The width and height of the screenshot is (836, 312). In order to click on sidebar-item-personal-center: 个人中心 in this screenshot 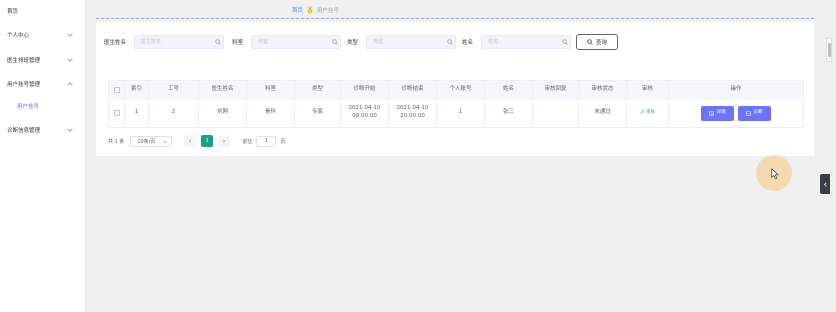, I will do `click(43, 35)`.